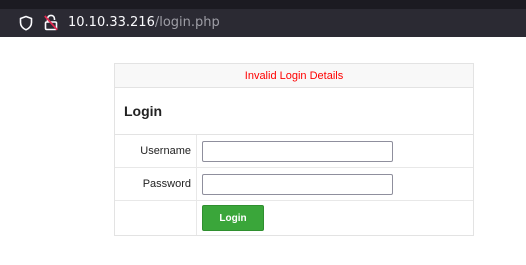 The height and width of the screenshot is (265, 526). Describe the element at coordinates (335, 218) in the screenshot. I see `submit-cell: Login` at that location.